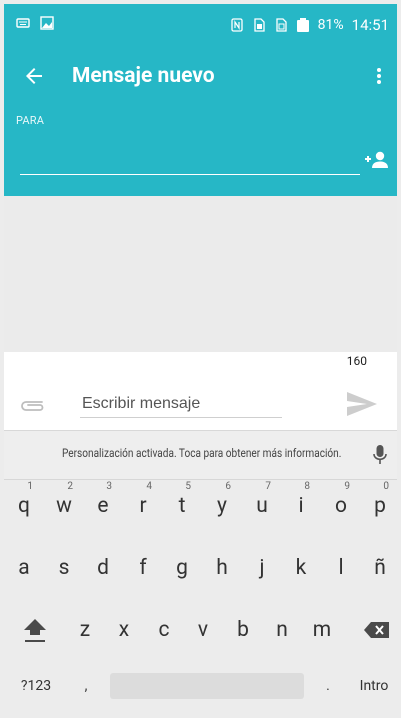 The image size is (401, 718). What do you see at coordinates (188, 486) in the screenshot?
I see `key-hint: 5` at bounding box center [188, 486].